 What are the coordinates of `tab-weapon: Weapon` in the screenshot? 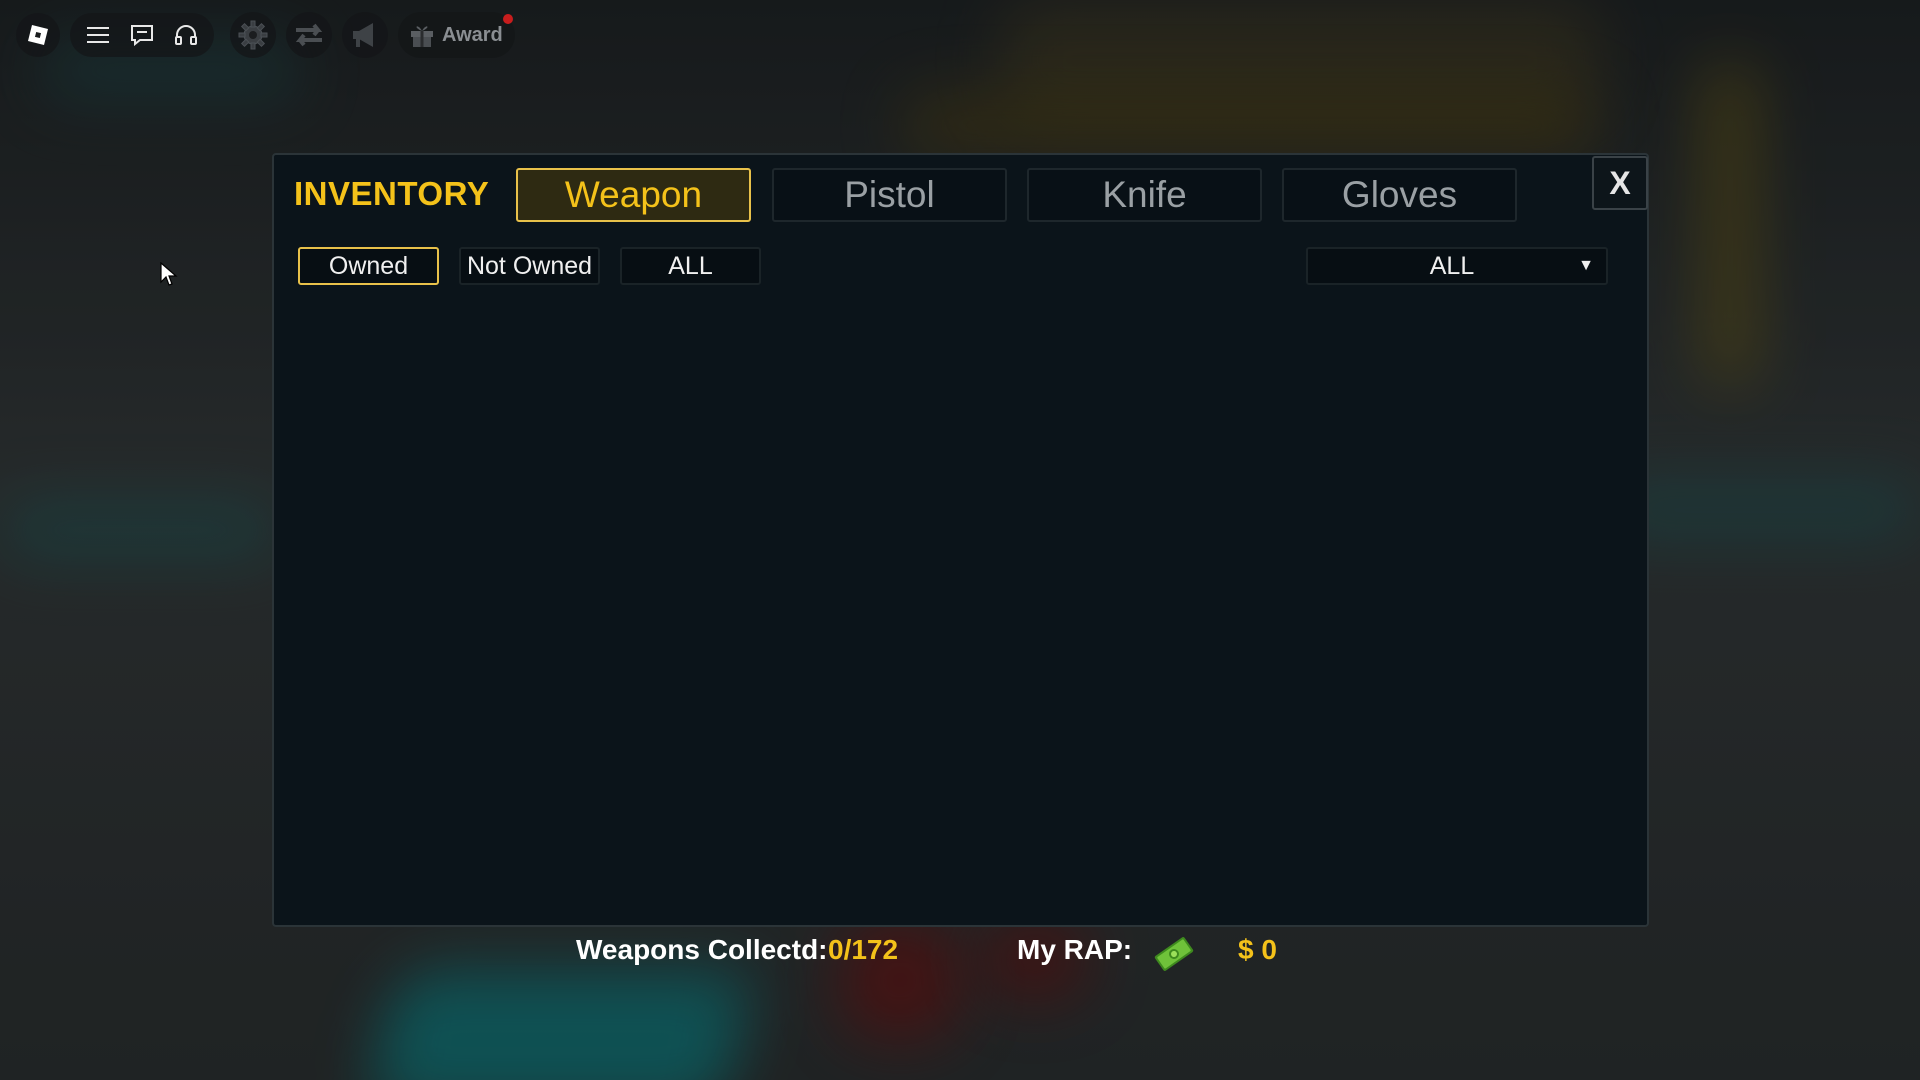 It's located at (633, 195).